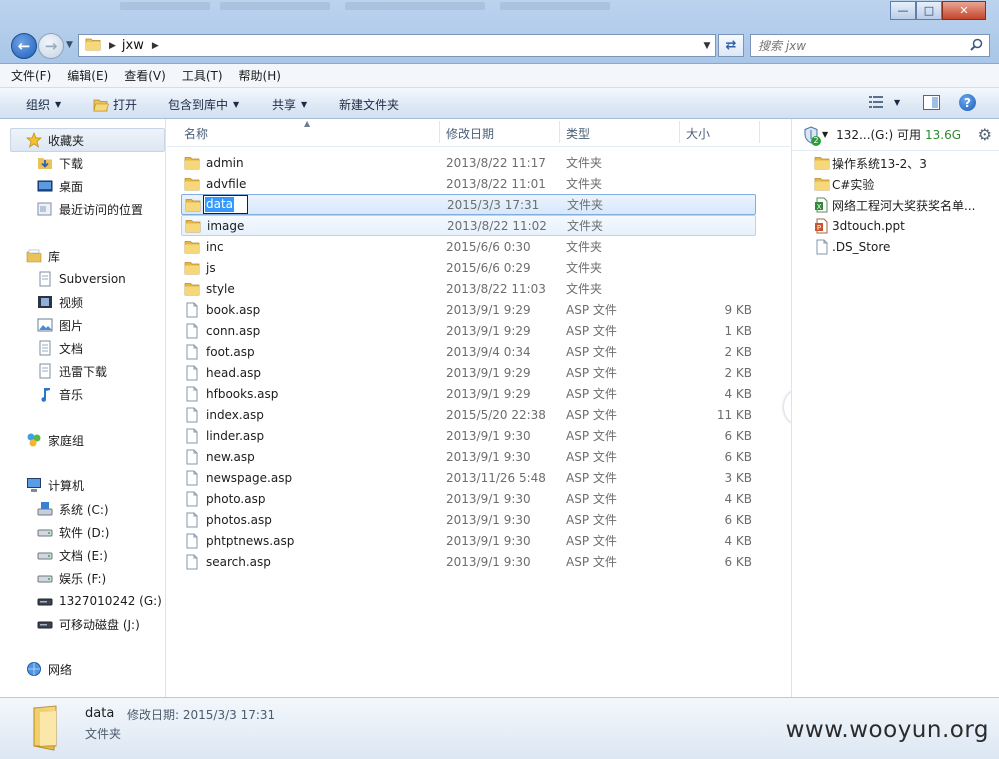 The height and width of the screenshot is (759, 999). Describe the element at coordinates (976, 46) in the screenshot. I see `search-icon` at that location.